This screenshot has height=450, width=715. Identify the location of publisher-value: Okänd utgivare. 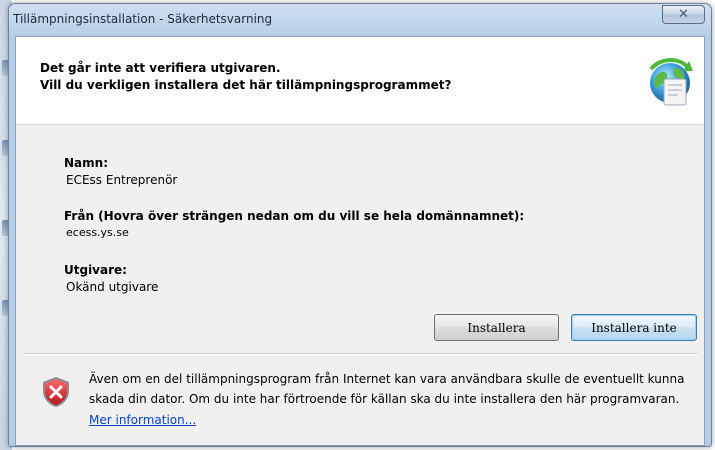
(112, 287).